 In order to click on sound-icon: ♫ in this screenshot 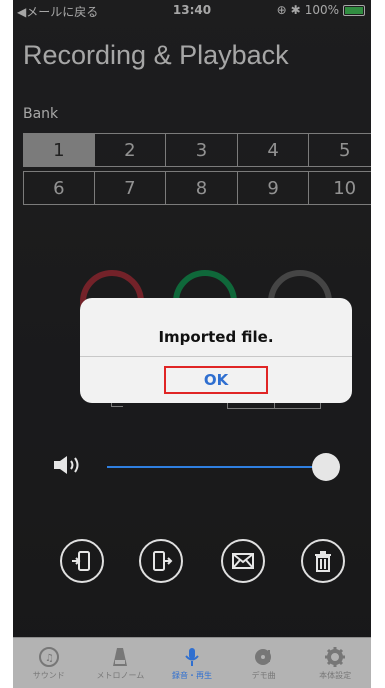, I will do `click(48, 656)`.